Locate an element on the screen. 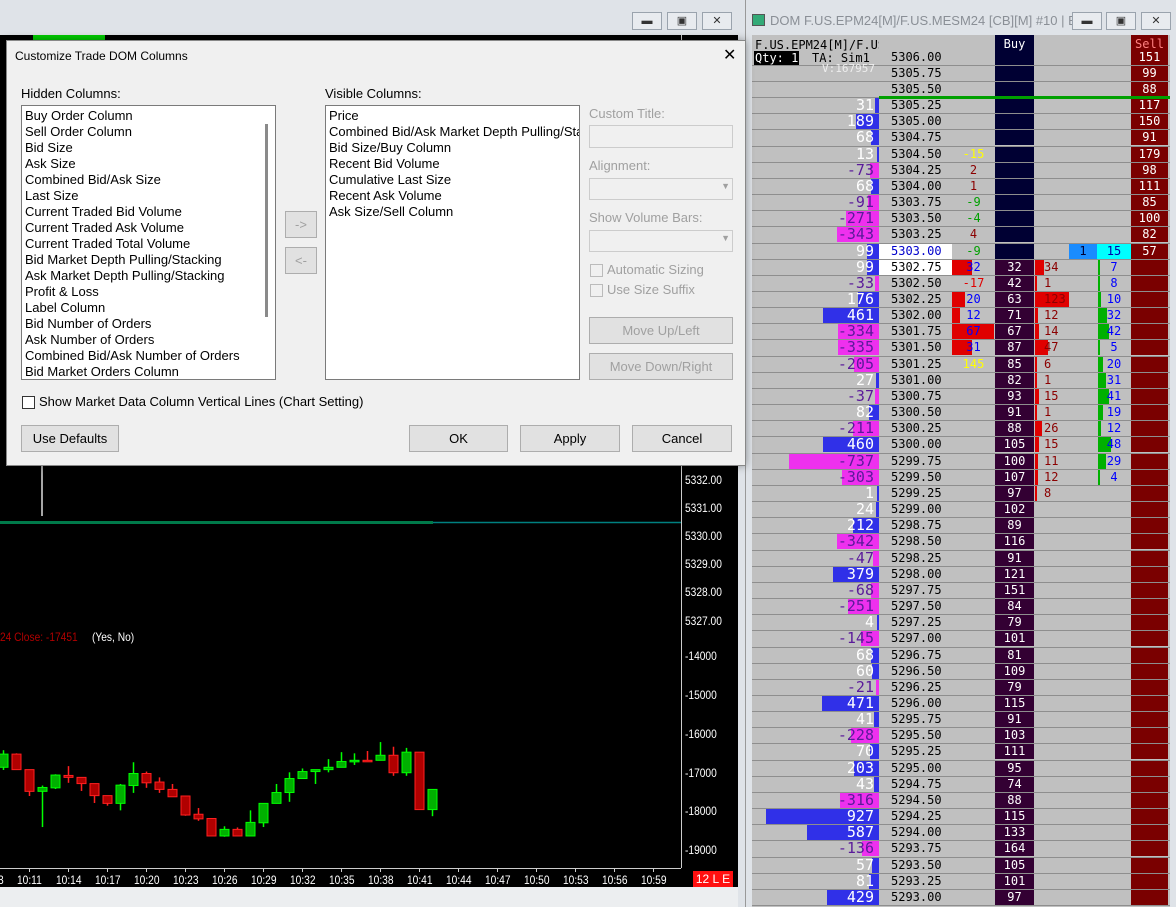 This screenshot has width=1176, height=907. sell-cell: 91 is located at coordinates (1149, 138).